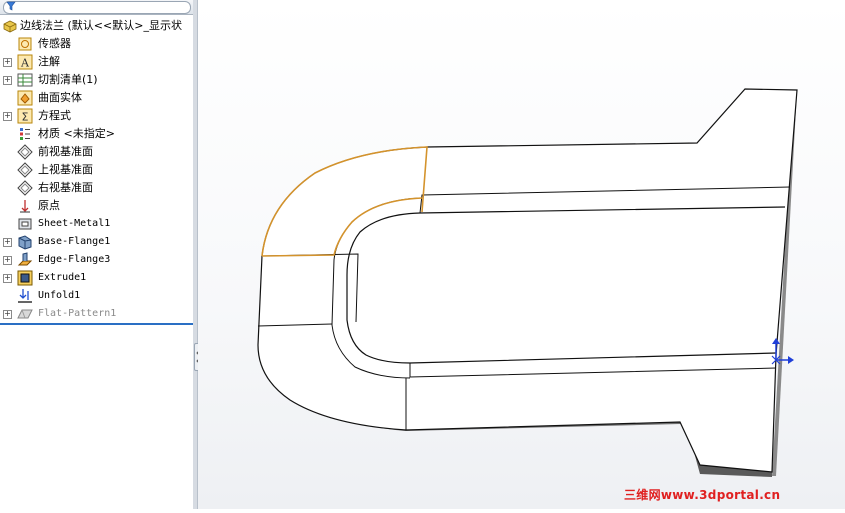  Describe the element at coordinates (59, 295) in the screenshot. I see `tree-item-label: Unfold1` at that location.